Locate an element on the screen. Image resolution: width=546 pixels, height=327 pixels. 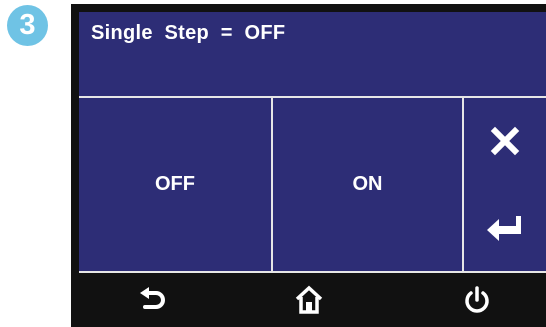
off-option-label: OFF is located at coordinates (175, 184).